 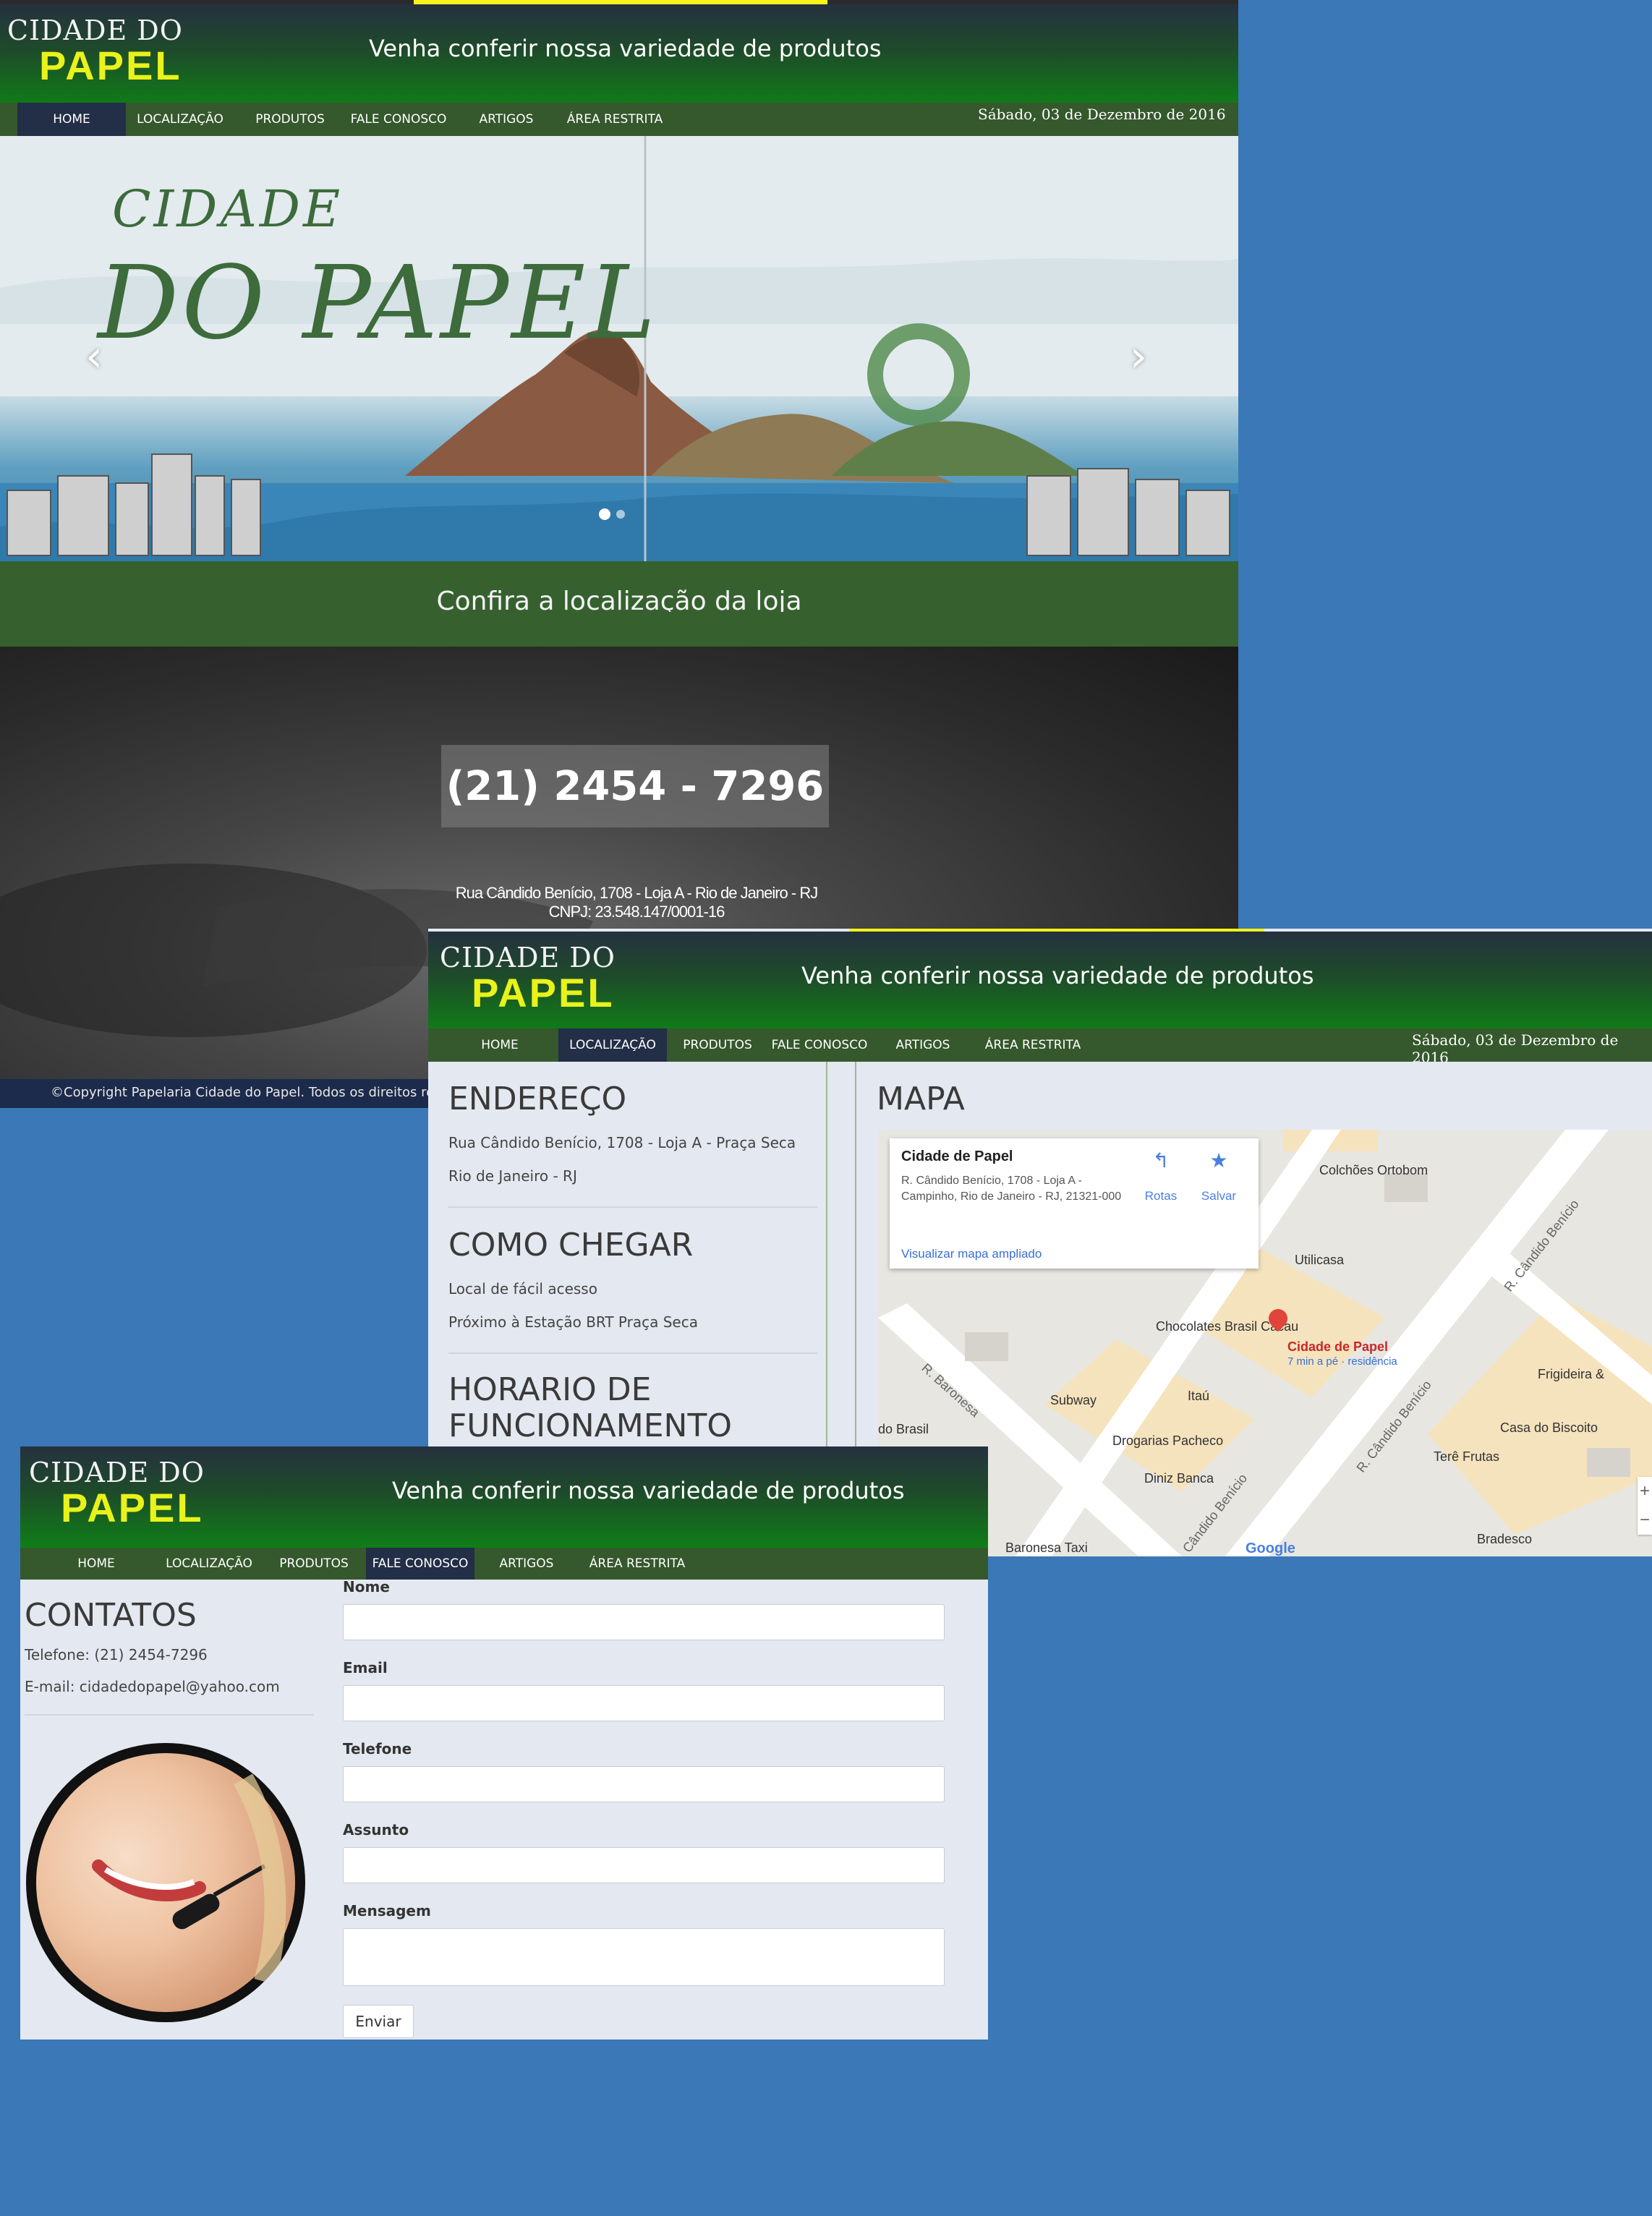 What do you see at coordinates (619, 588) in the screenshot?
I see `location-banner: Confira a localização da loja` at bounding box center [619, 588].